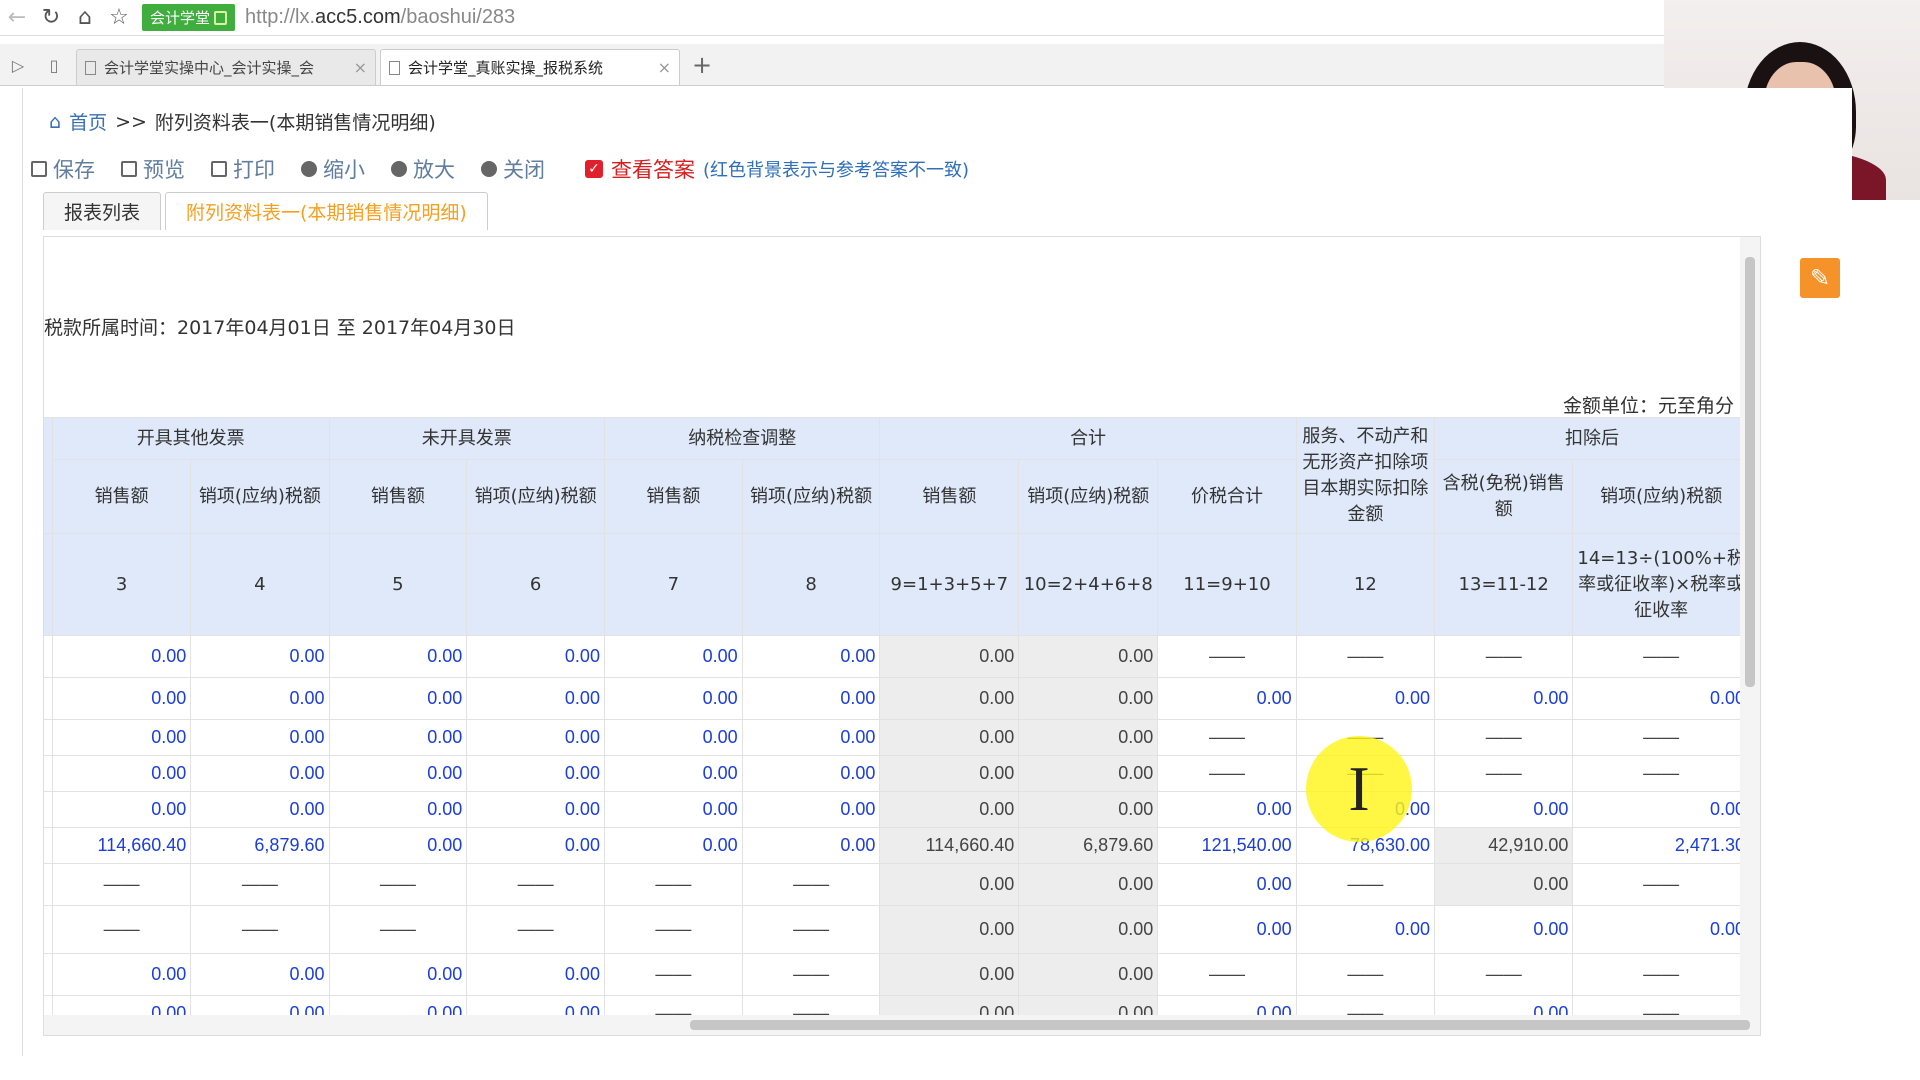  What do you see at coordinates (88, 121) in the screenshot?
I see `breadcrumb-home-link: 首页` at bounding box center [88, 121].